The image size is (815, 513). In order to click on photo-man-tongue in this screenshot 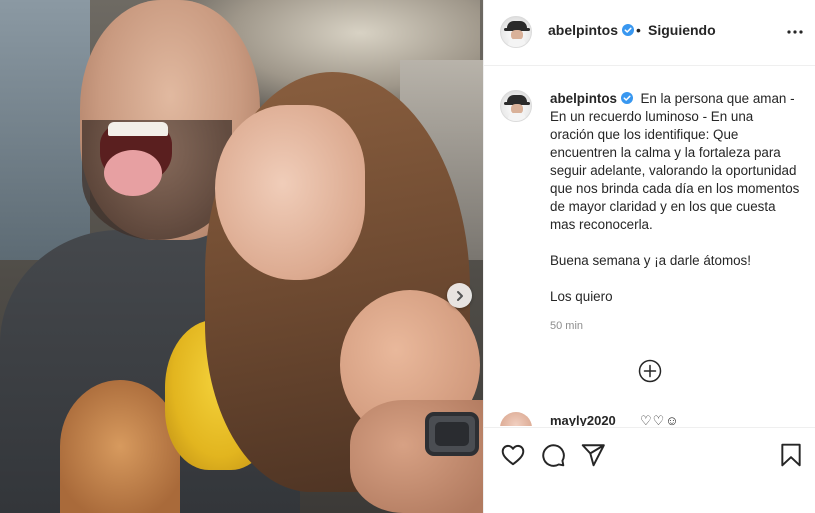, I will do `click(133, 173)`.